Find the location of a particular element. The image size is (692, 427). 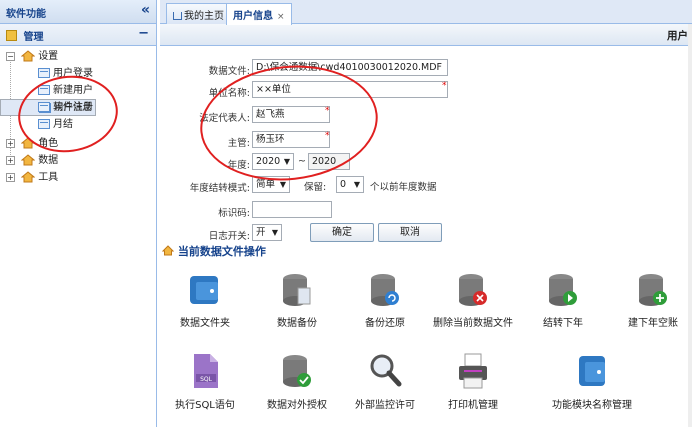

select-value: 简单 is located at coordinates (266, 184).